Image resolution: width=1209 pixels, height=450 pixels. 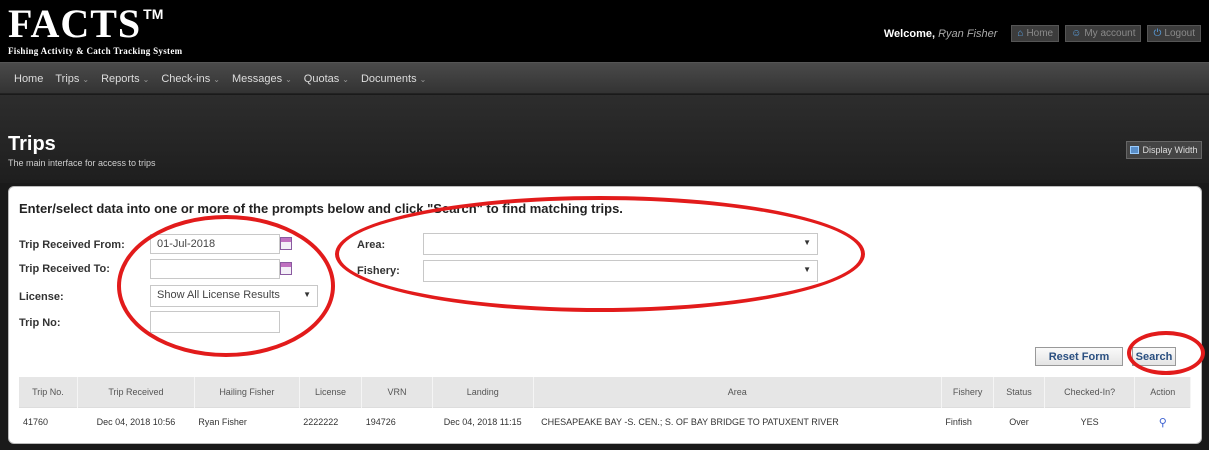 I want to click on license-select: Show All License Results ▼, so click(x=234, y=296).